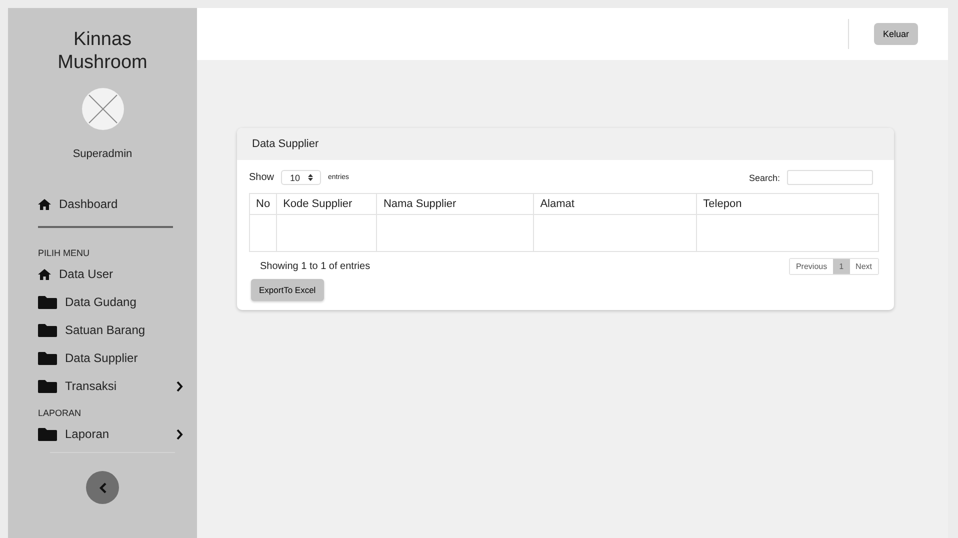  What do you see at coordinates (102, 302) in the screenshot?
I see `menu-item: Data Gudang` at bounding box center [102, 302].